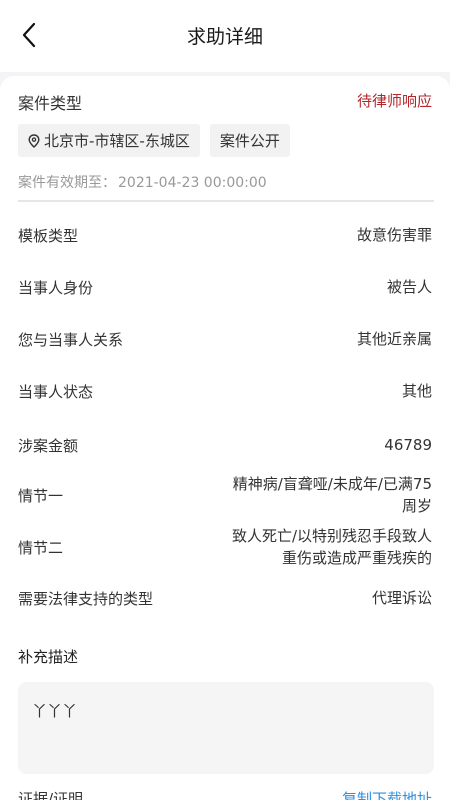 This screenshot has height=800, width=450. Describe the element at coordinates (394, 101) in the screenshot. I see `status-badge: 待律师响应` at that location.